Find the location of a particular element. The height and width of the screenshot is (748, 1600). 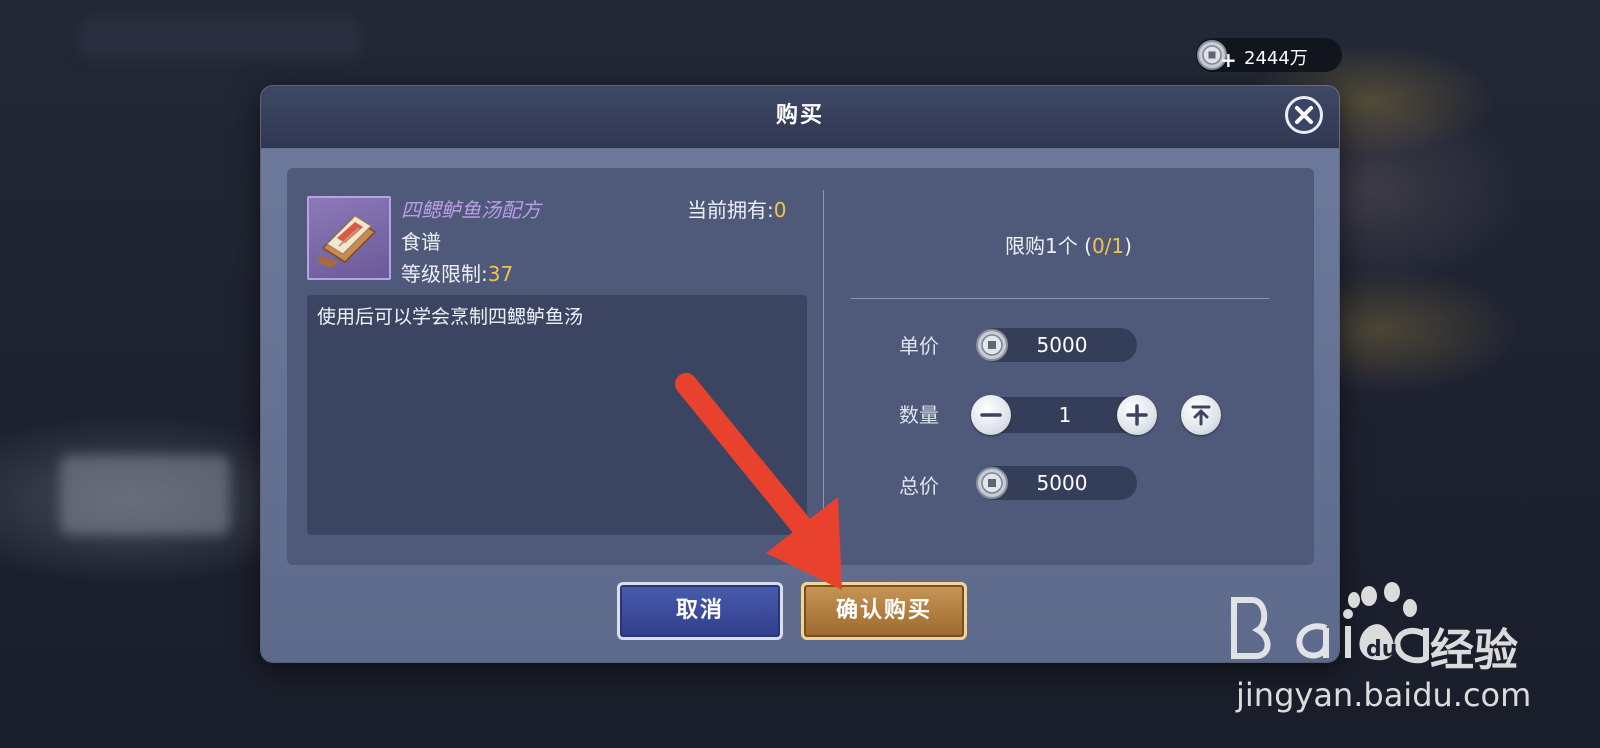

total-price-field: 5000 is located at coordinates (1056, 483).